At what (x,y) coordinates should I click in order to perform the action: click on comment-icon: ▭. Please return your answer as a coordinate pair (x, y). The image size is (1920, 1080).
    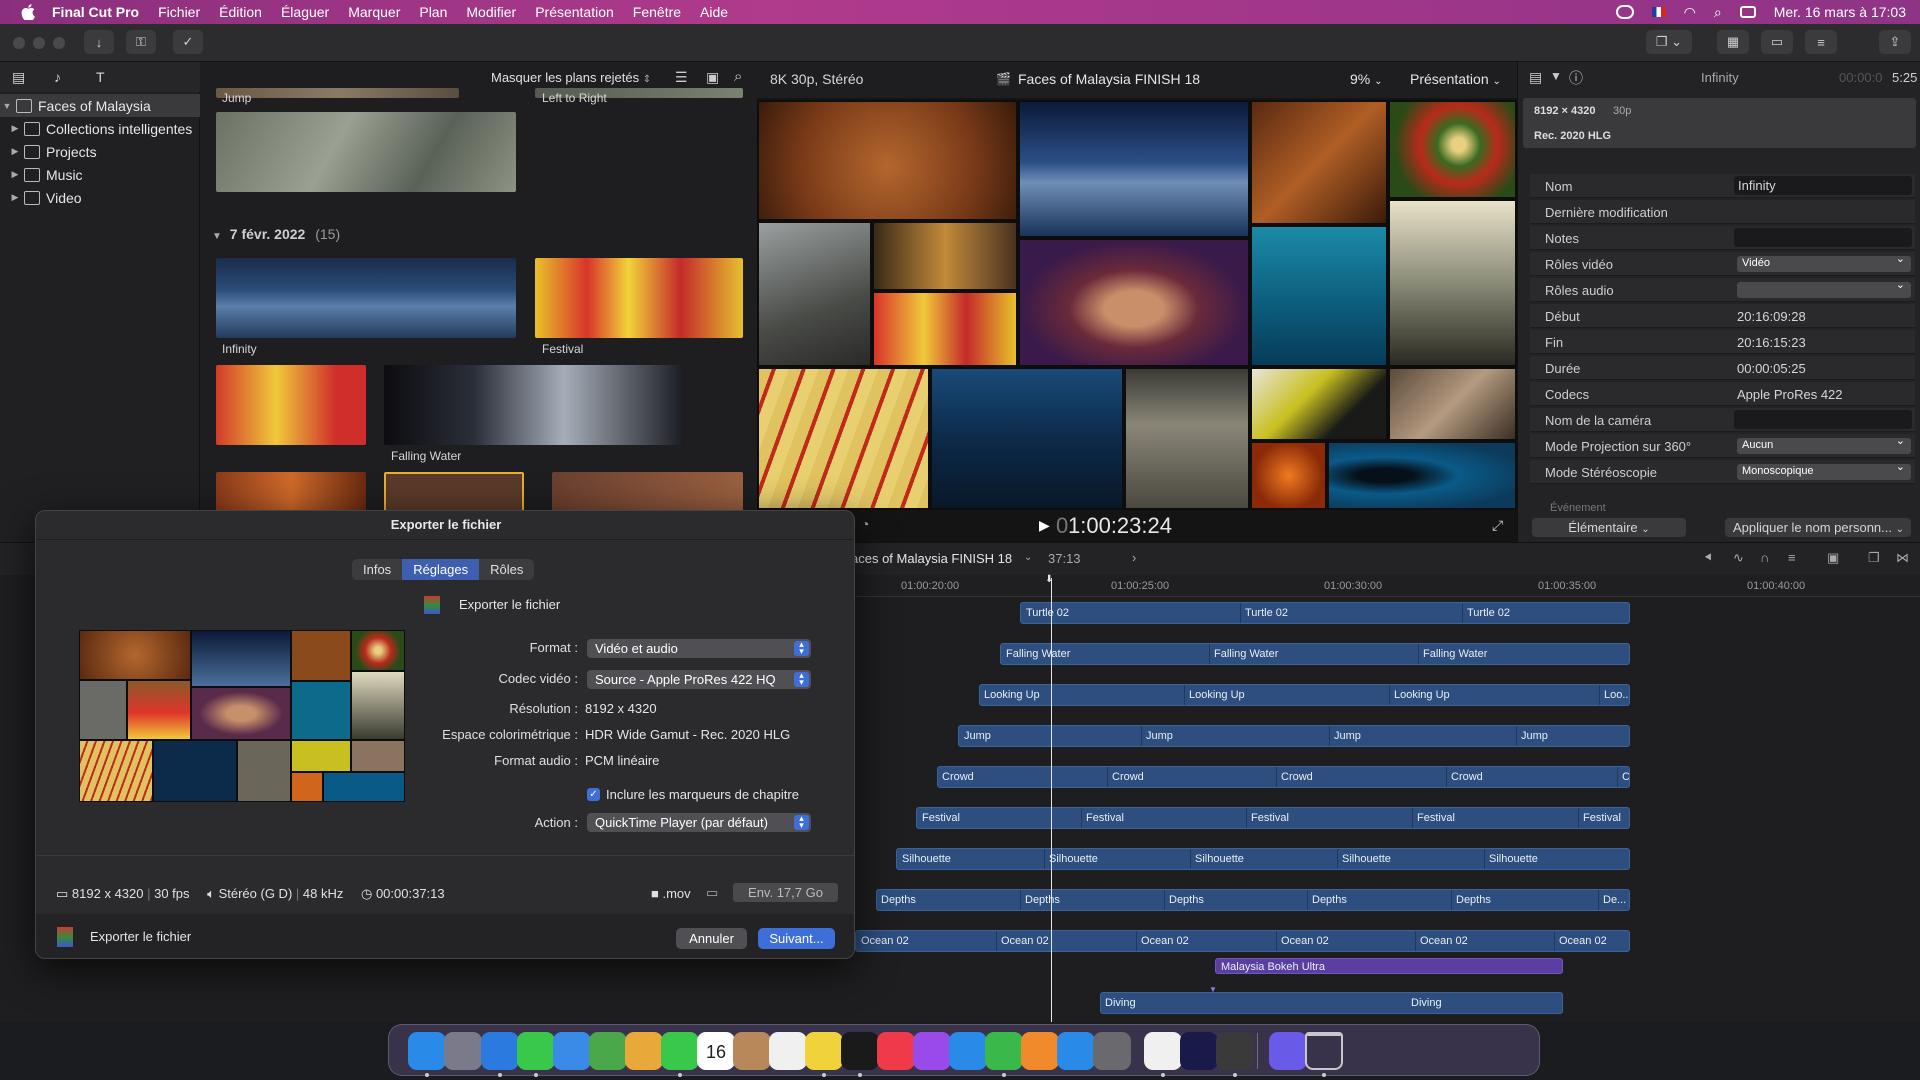
    Looking at the image, I should click on (712, 893).